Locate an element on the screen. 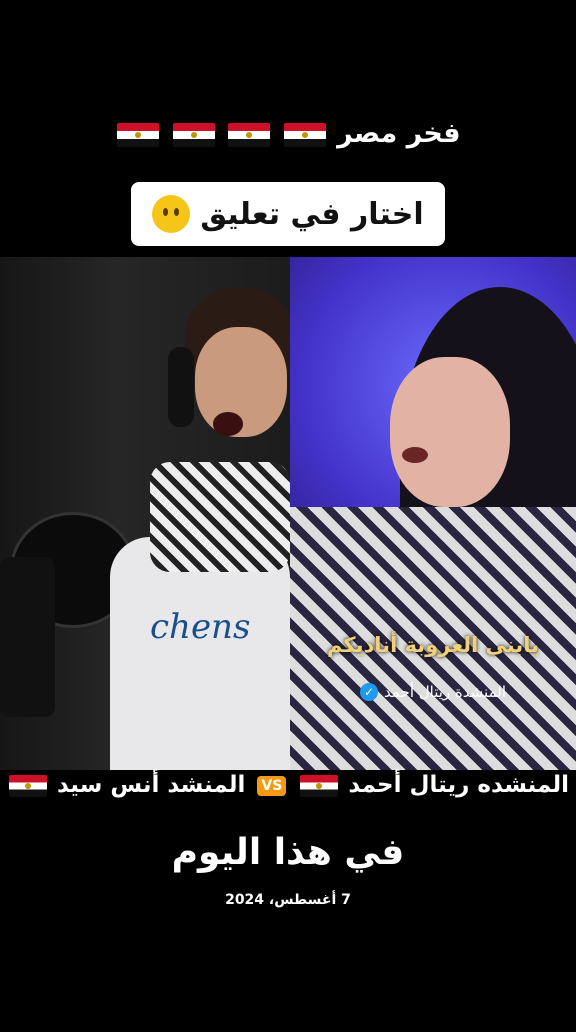 This screenshot has width=576, height=1032. keffiyeh-scarf is located at coordinates (220, 517).